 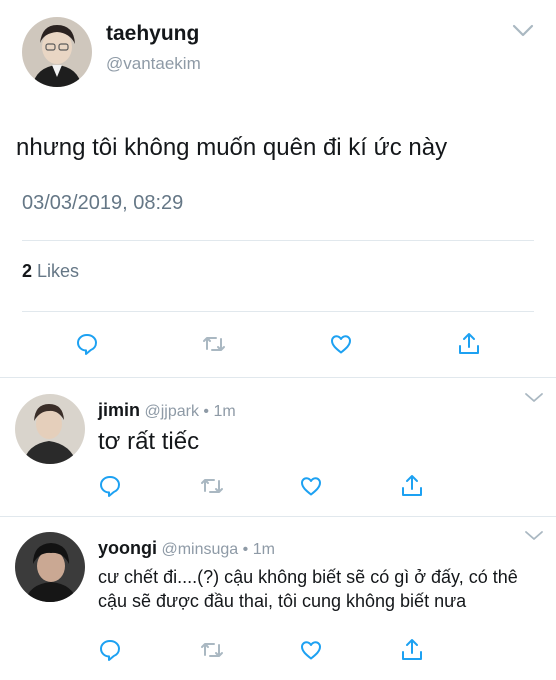 I want to click on author-handle: @vantaekim, so click(x=153, y=64).